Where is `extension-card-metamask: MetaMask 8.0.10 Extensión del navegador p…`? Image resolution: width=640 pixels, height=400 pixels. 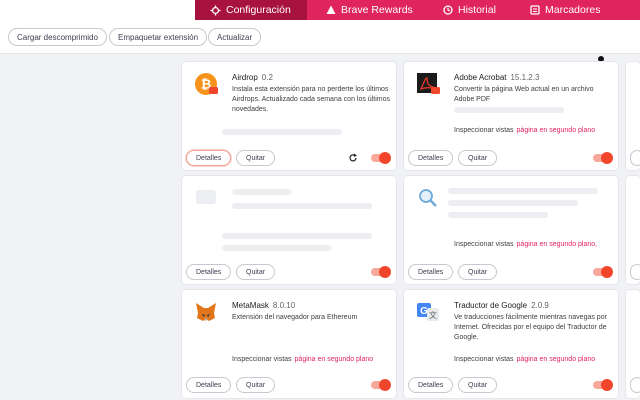 extension-card-metamask: MetaMask 8.0.10 Extensión del navegador p… is located at coordinates (289, 344).